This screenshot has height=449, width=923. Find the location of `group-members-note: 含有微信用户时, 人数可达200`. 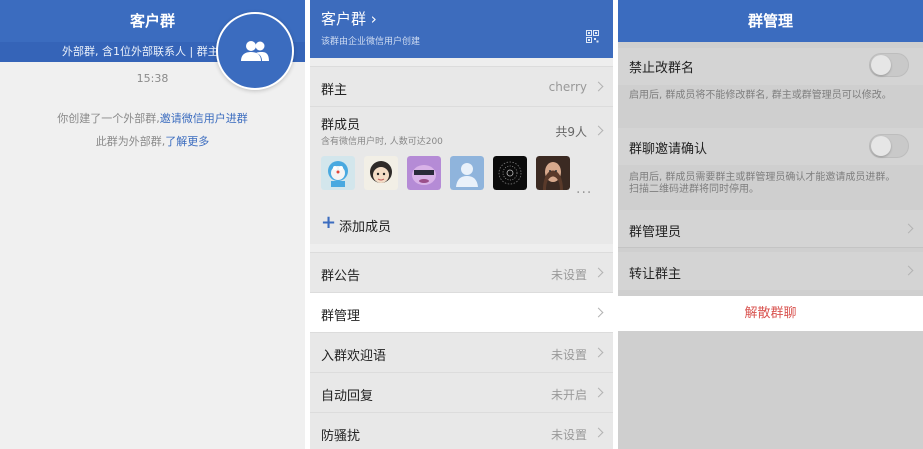

group-members-note: 含有微信用户时, 人数可达200 is located at coordinates (382, 142).